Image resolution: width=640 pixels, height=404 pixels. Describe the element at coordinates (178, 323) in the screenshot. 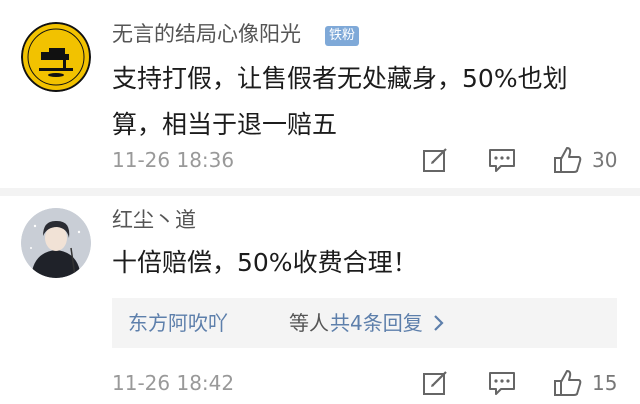

I see `reply-users-link: 东方阿吹吖` at that location.